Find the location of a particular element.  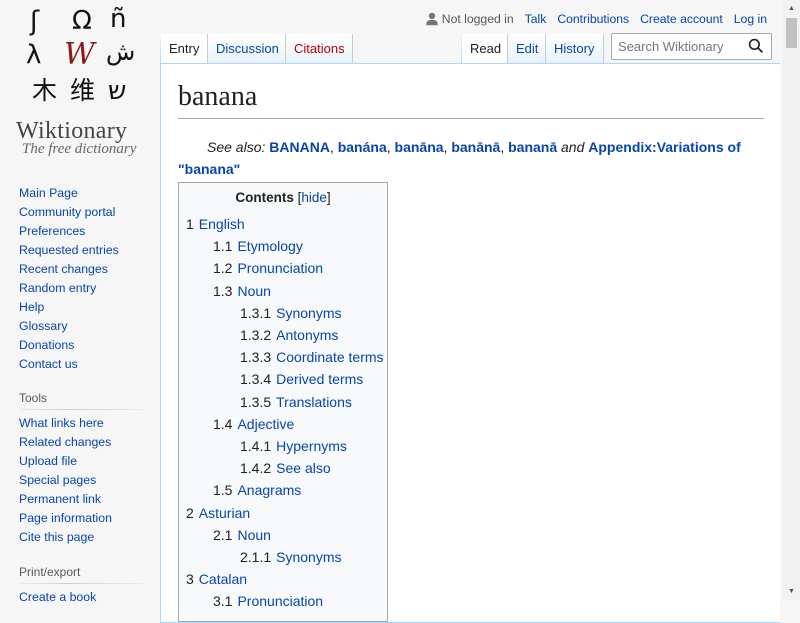

sidebar-item-recent-changes: Recent changes is located at coordinates (89, 271).